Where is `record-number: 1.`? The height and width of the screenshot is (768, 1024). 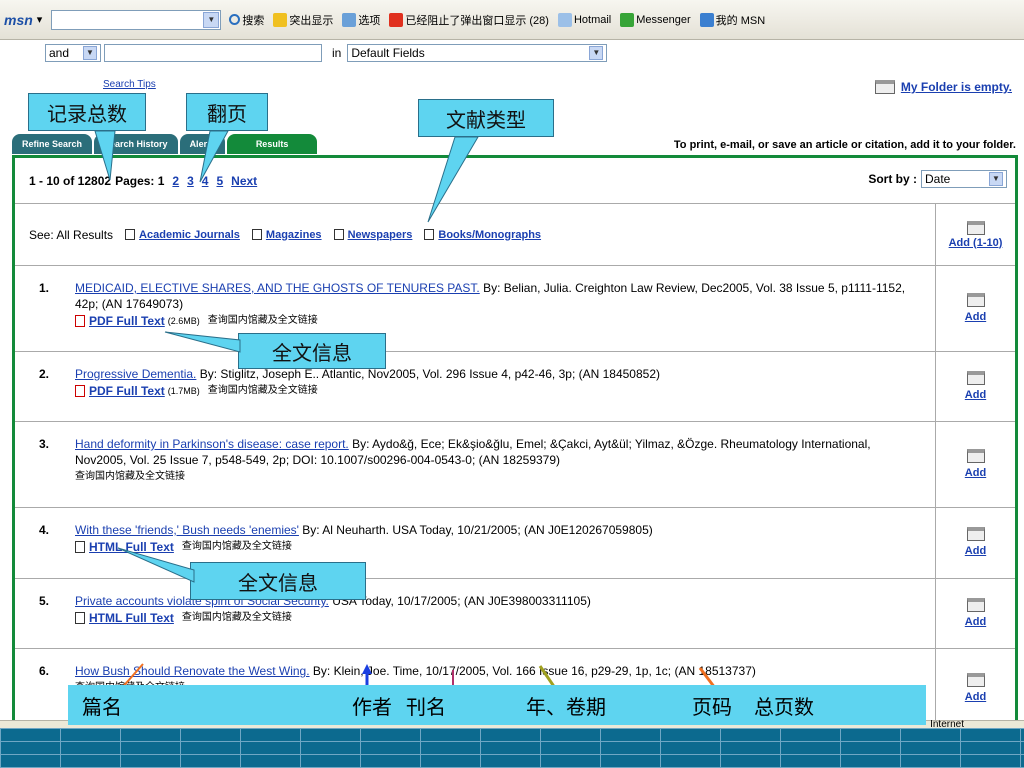 record-number: 1. is located at coordinates (44, 288).